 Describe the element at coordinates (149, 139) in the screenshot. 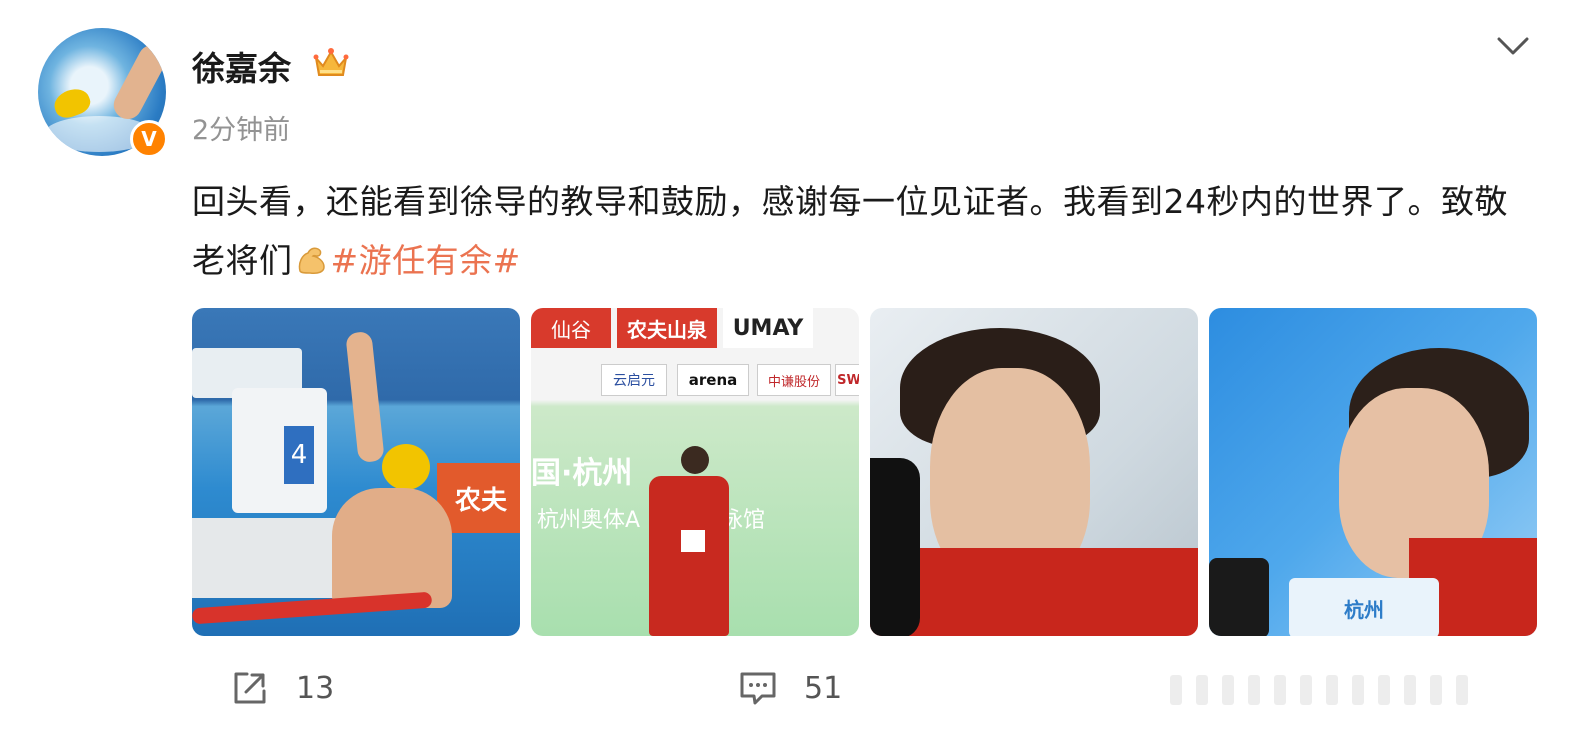

I see `verified-badge-icon: V` at that location.